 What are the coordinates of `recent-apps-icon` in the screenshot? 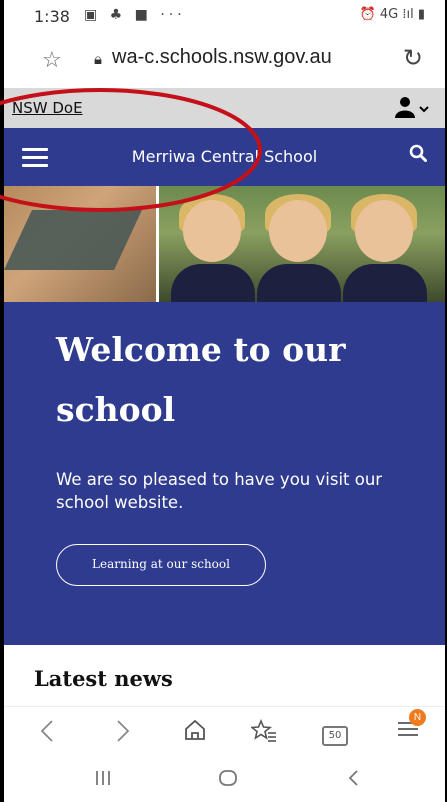 It's located at (103, 780).